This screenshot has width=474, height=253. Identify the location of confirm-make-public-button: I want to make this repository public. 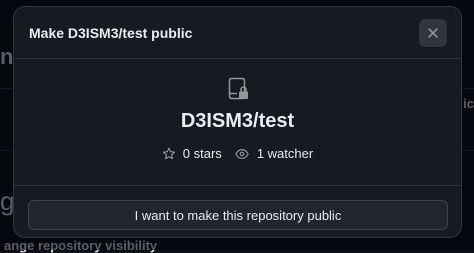
(238, 215).